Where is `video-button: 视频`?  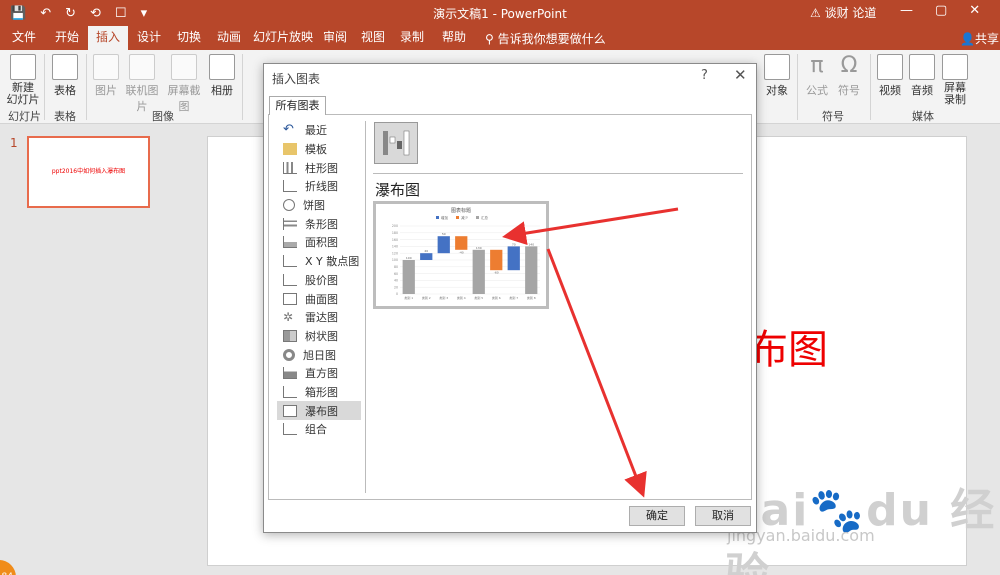 video-button: 视频 is located at coordinates (890, 76).